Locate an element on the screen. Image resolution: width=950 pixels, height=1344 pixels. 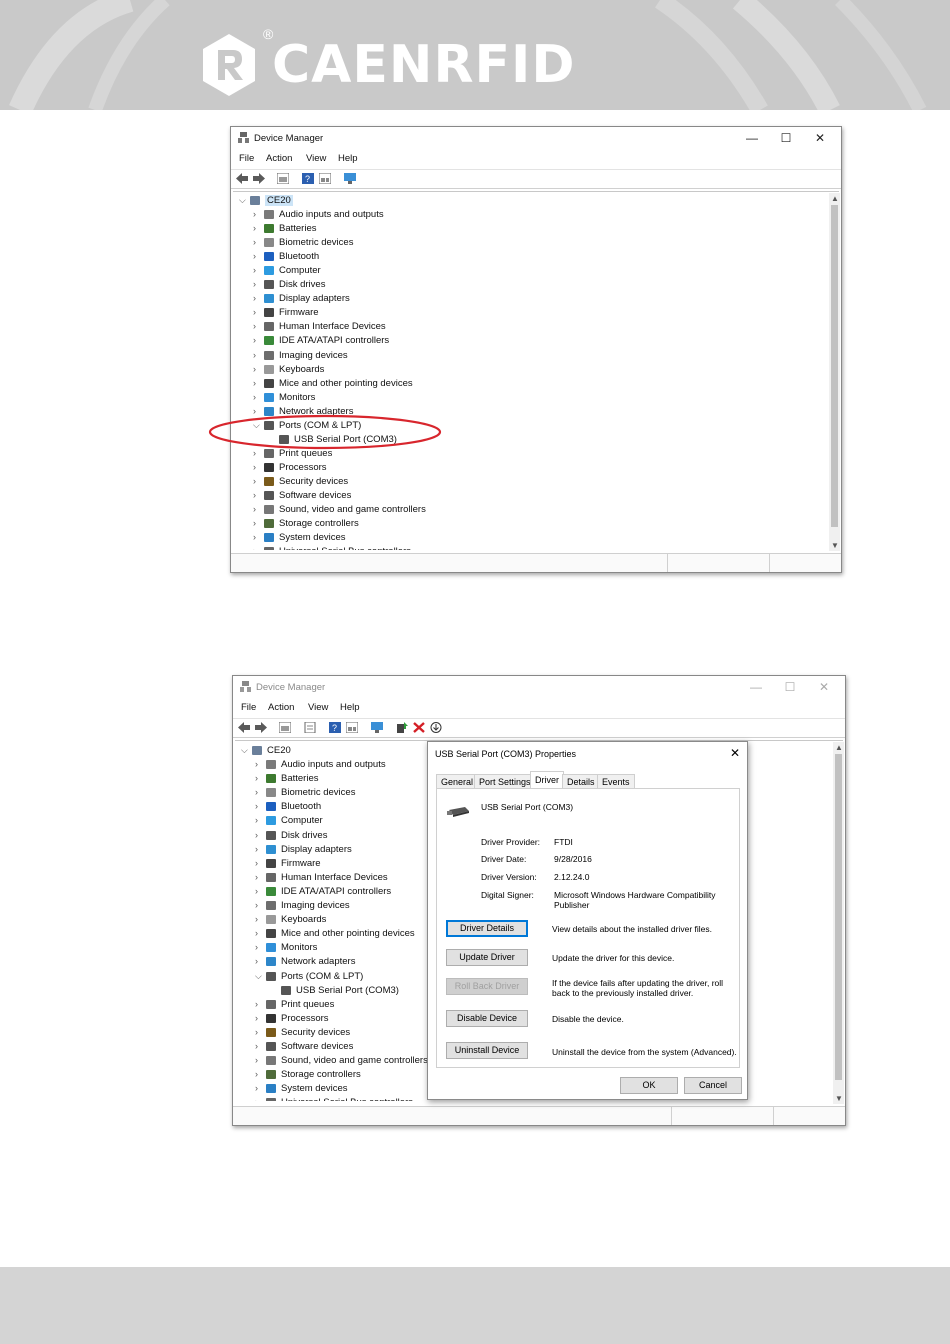
document-icon is located at coordinates (310, 727).